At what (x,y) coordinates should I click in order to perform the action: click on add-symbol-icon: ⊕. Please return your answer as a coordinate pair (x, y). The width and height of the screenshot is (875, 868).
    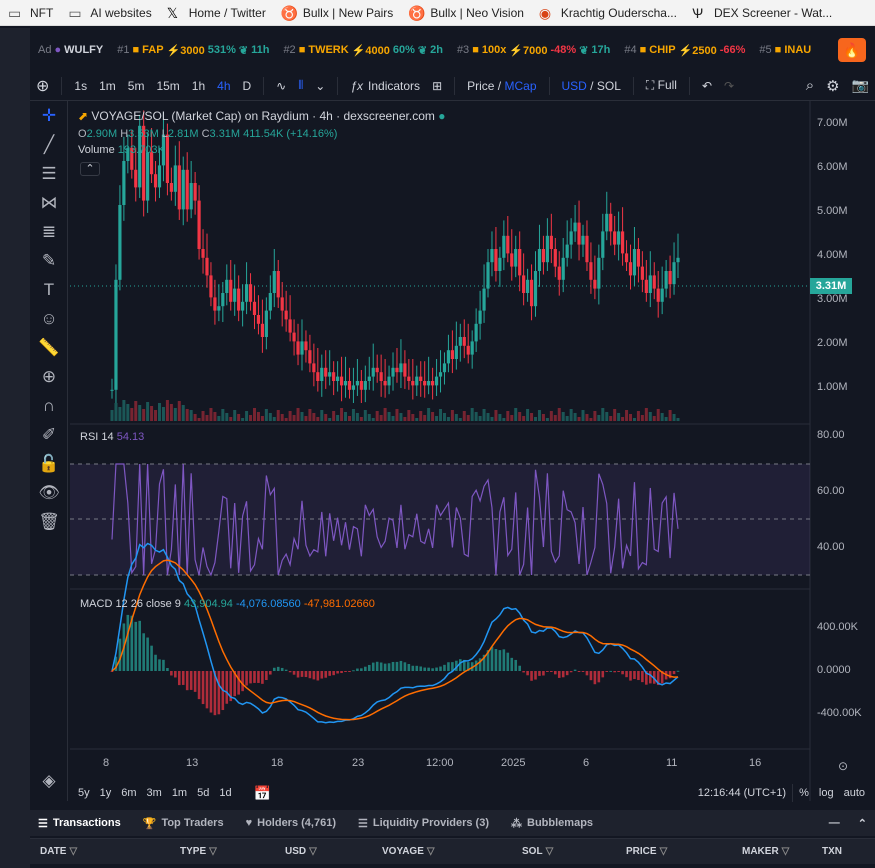
    Looking at the image, I should click on (42, 86).